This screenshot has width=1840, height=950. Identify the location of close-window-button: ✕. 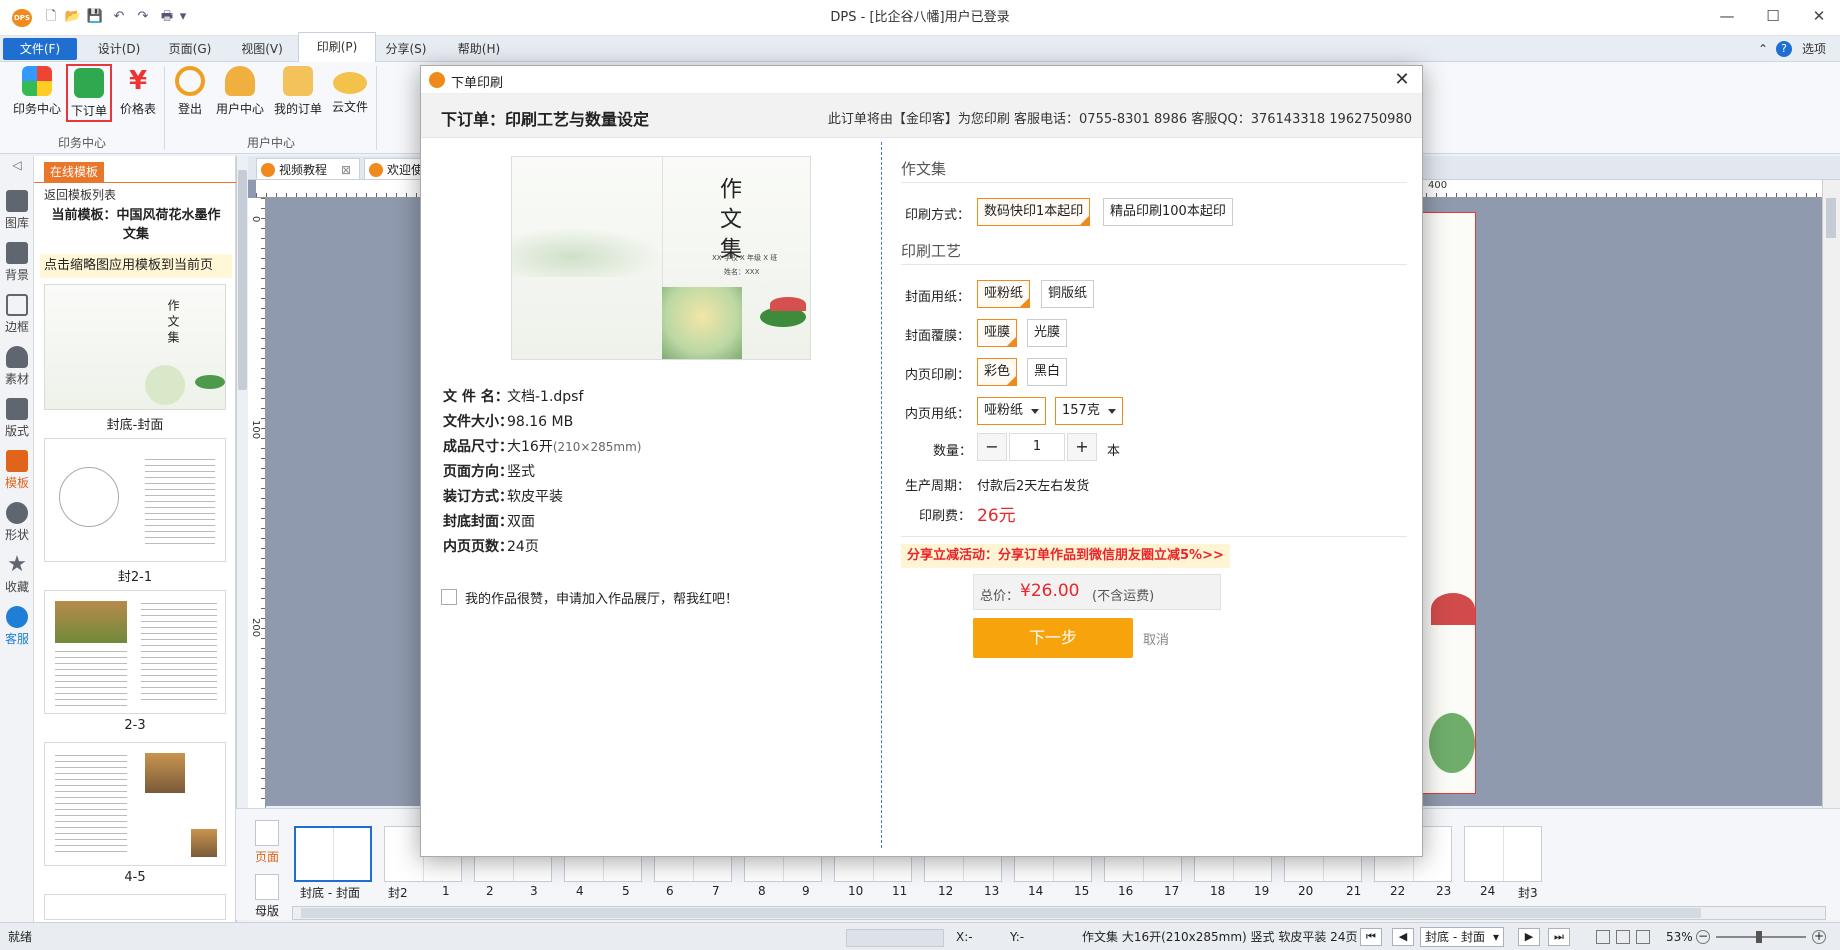
(1818, 16).